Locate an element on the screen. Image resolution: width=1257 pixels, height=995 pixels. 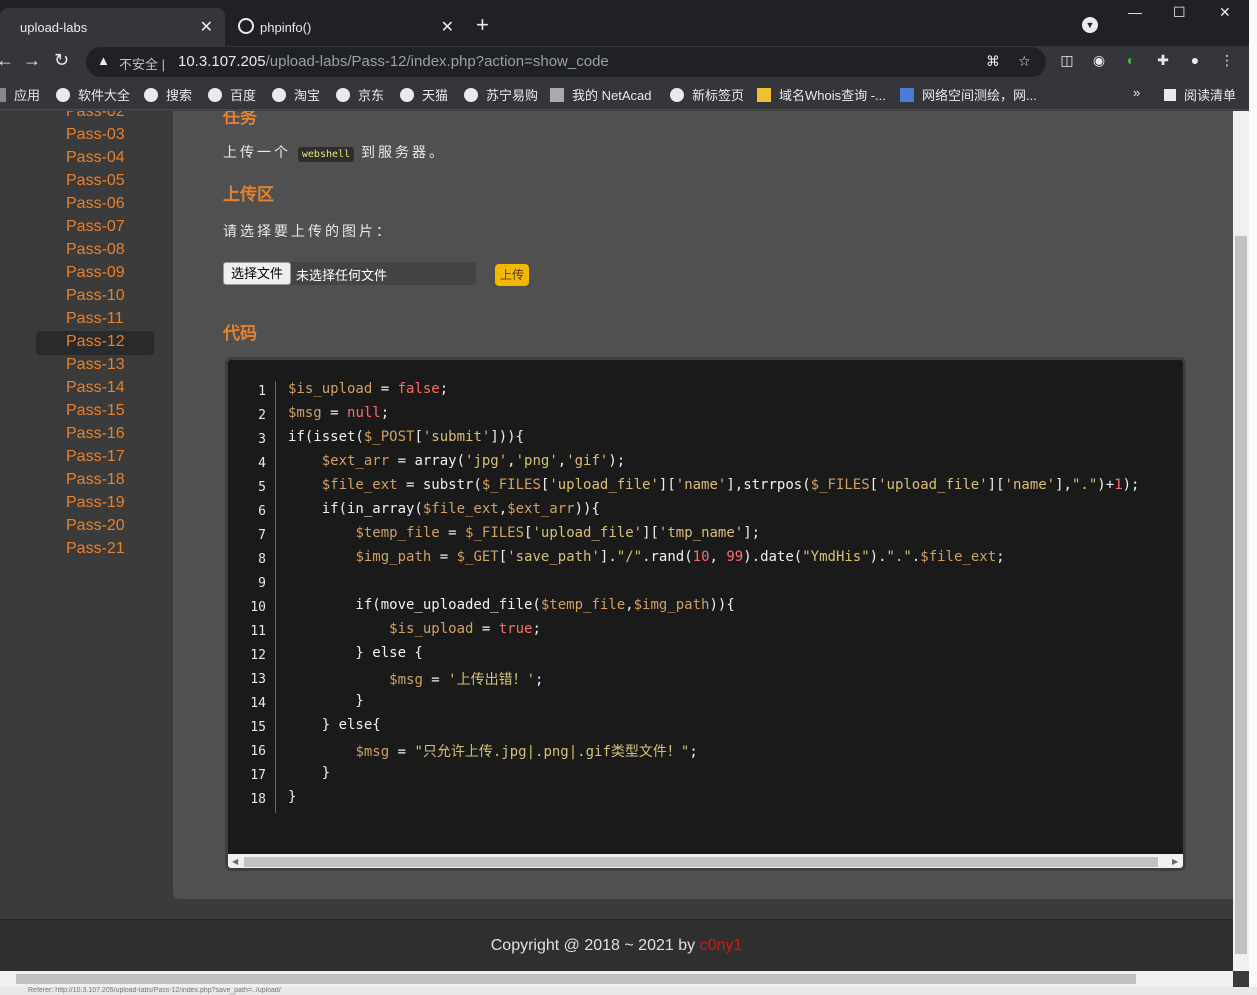
sidebar-item-pass-20: Pass-20 is located at coordinates (95, 527).